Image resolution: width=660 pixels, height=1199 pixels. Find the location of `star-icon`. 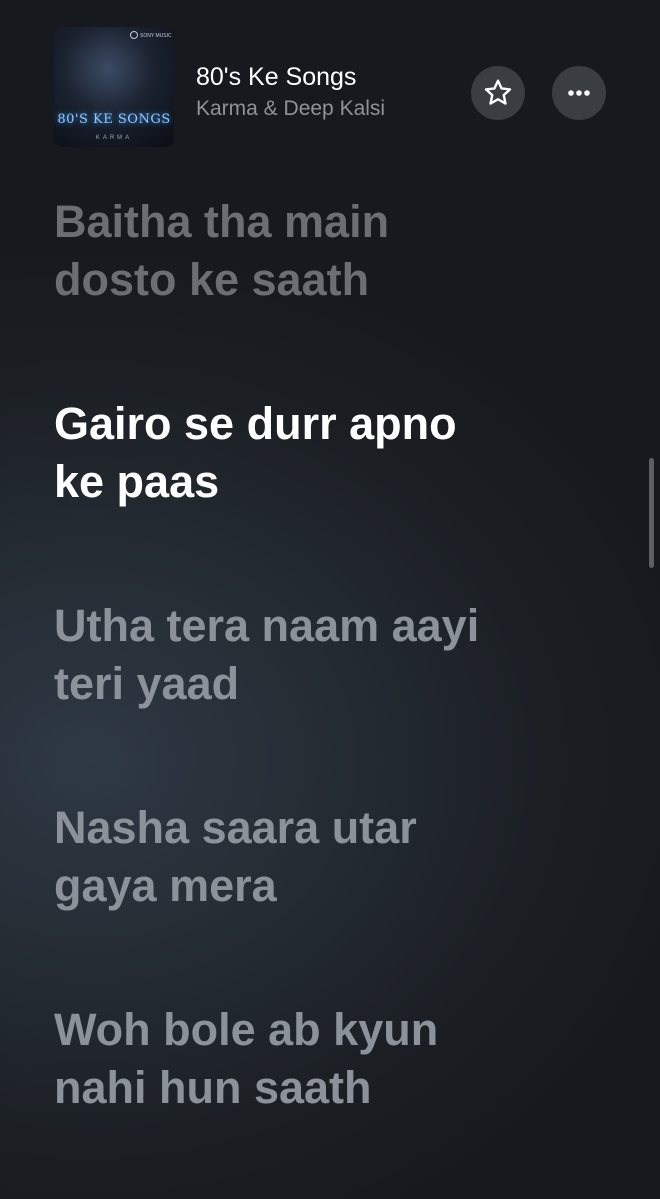

star-icon is located at coordinates (498, 92).